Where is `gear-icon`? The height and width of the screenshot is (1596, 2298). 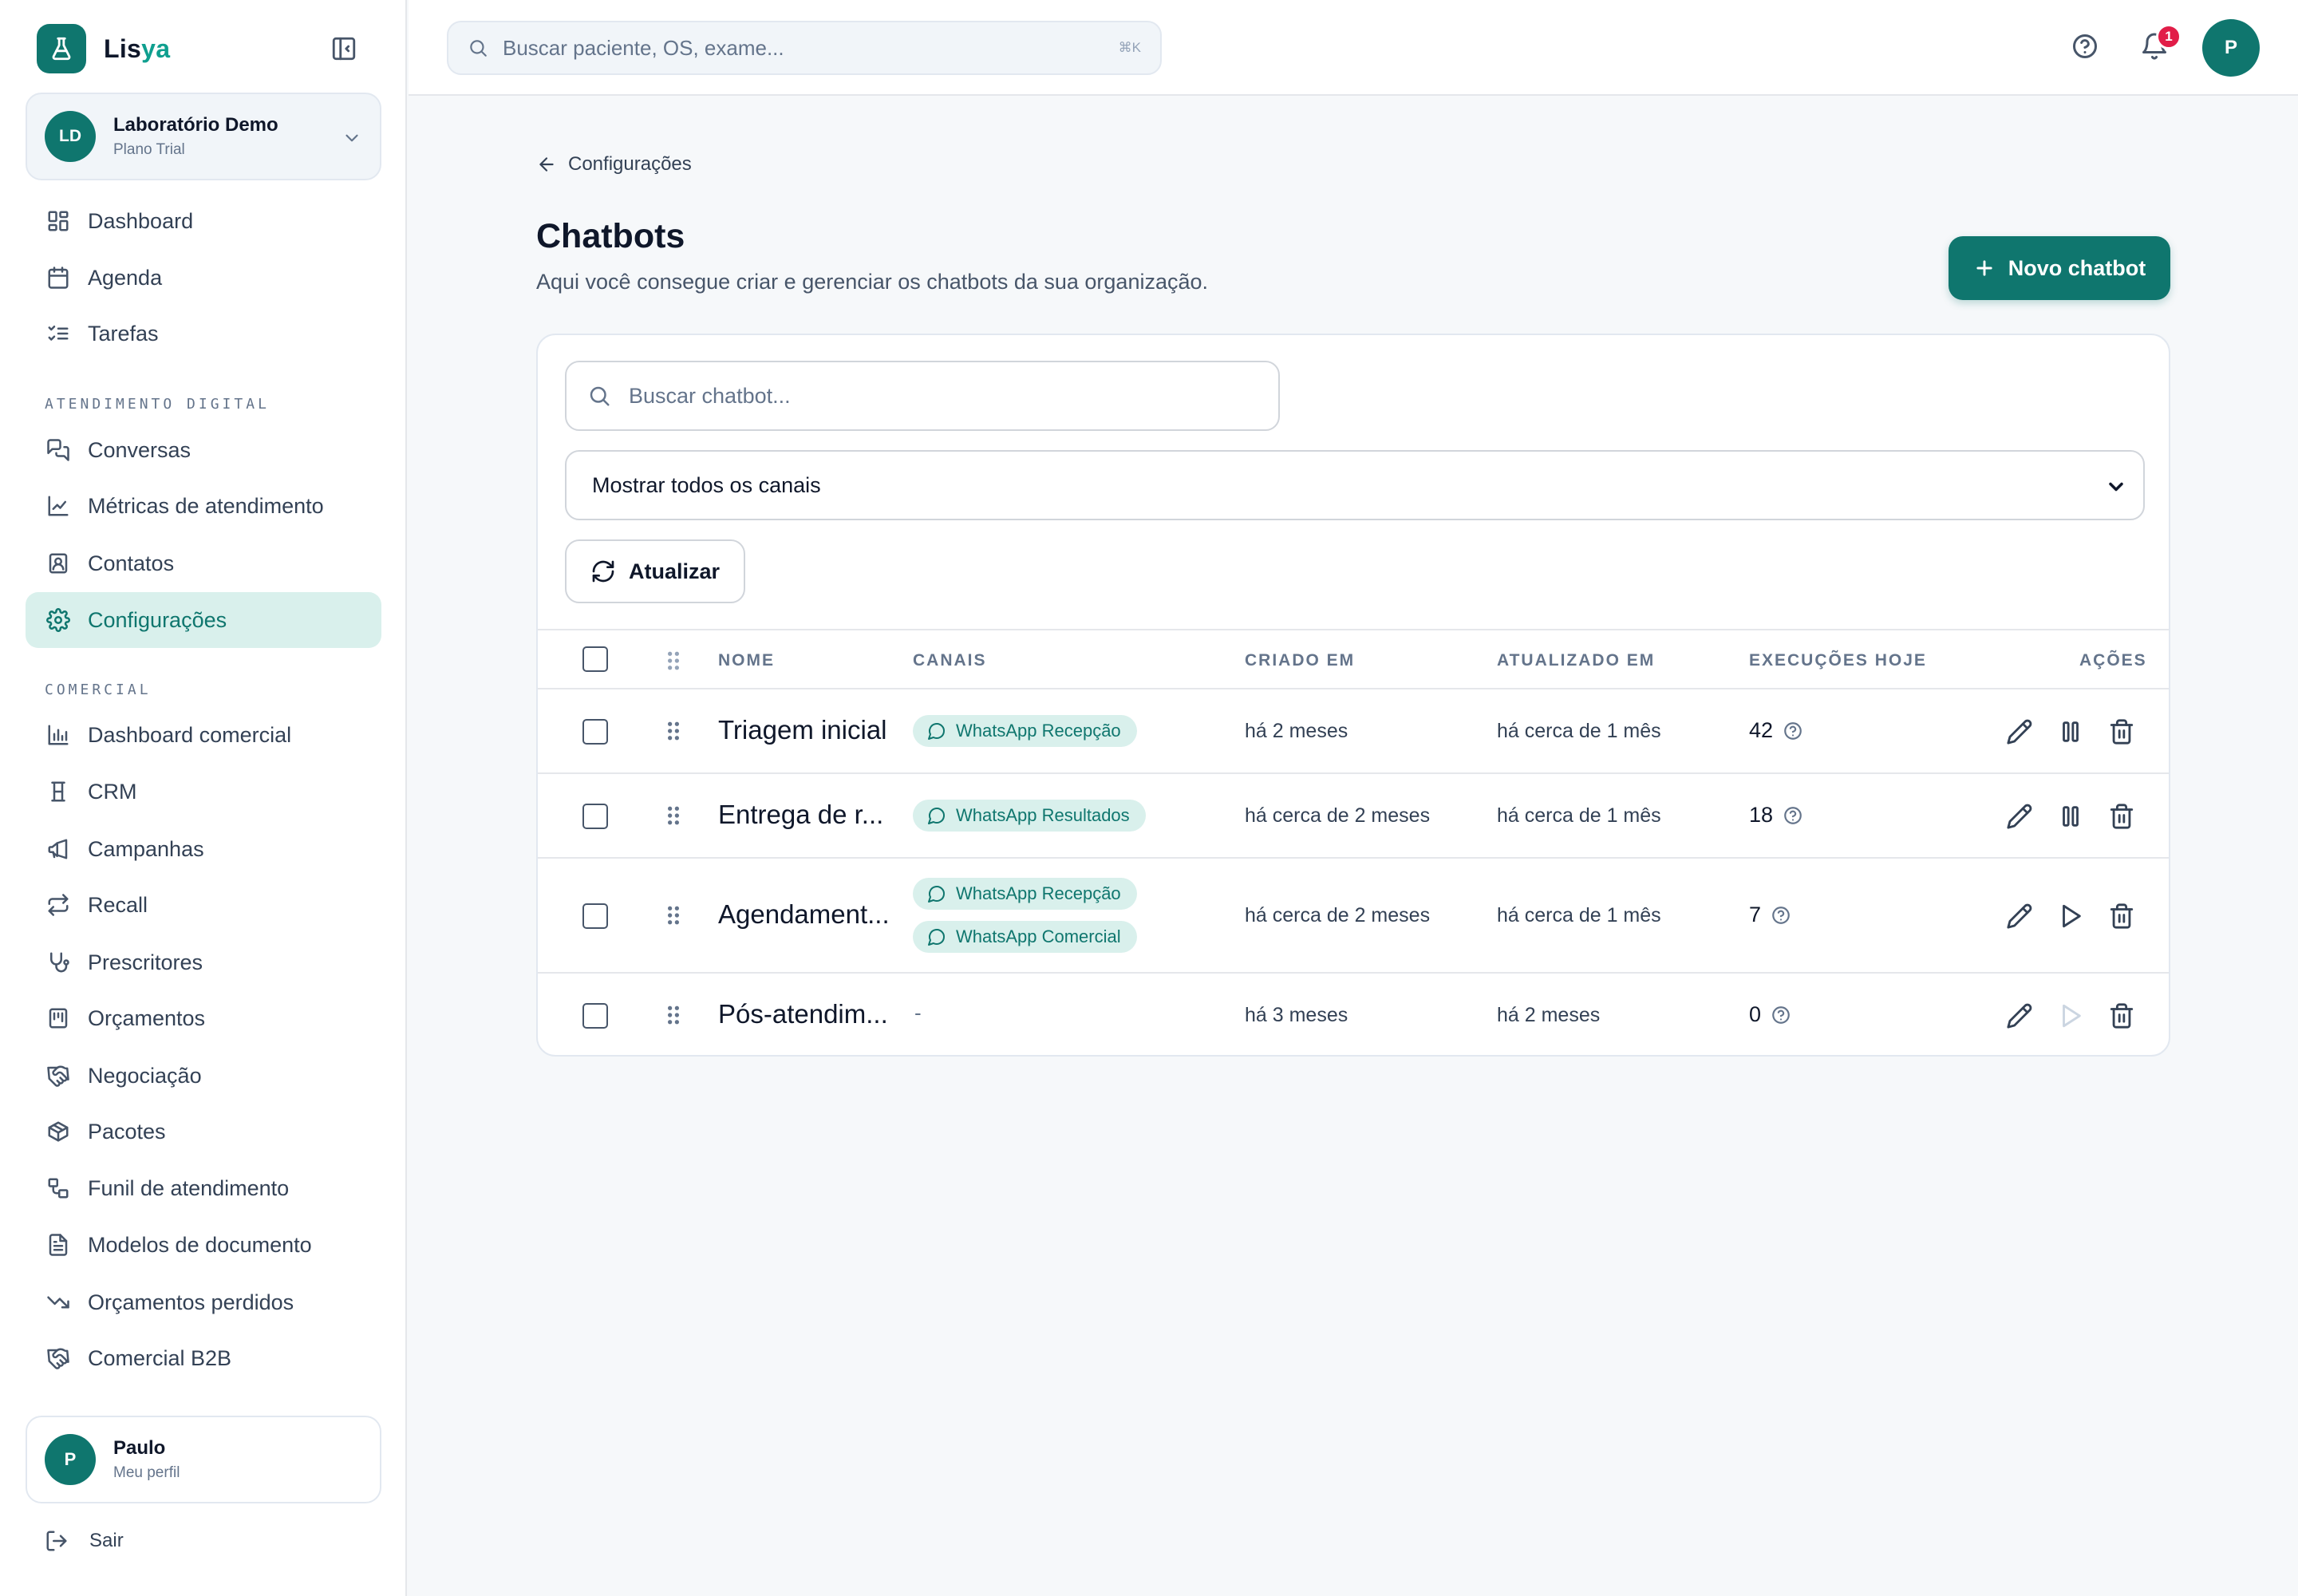 gear-icon is located at coordinates (59, 620).